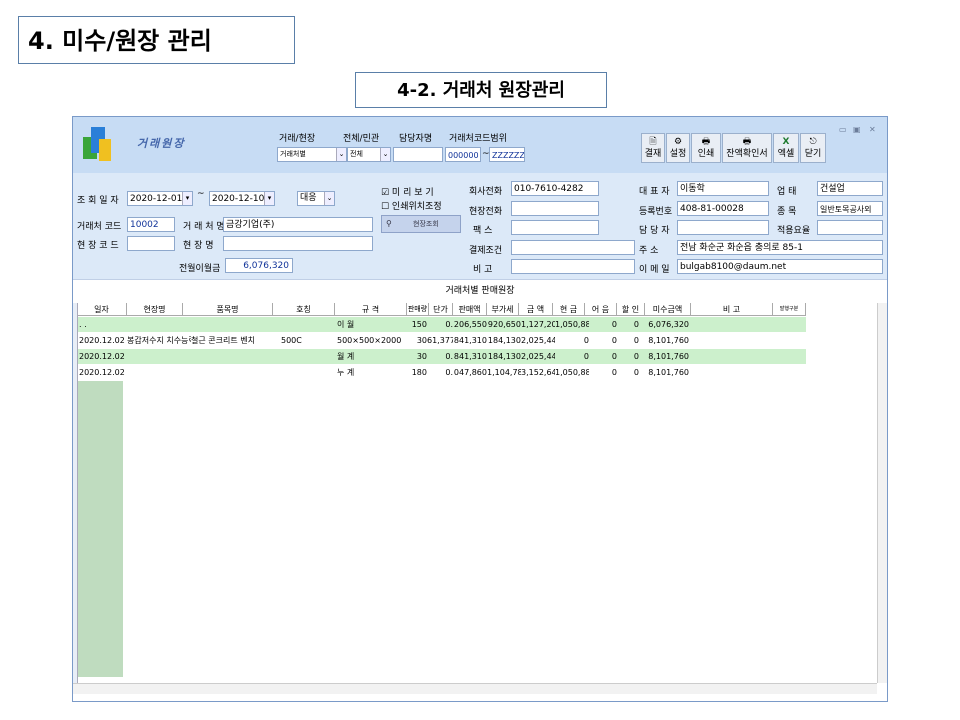 The width and height of the screenshot is (960, 720). What do you see at coordinates (786, 148) in the screenshot?
I see `excel-button: X 엑셀` at bounding box center [786, 148].